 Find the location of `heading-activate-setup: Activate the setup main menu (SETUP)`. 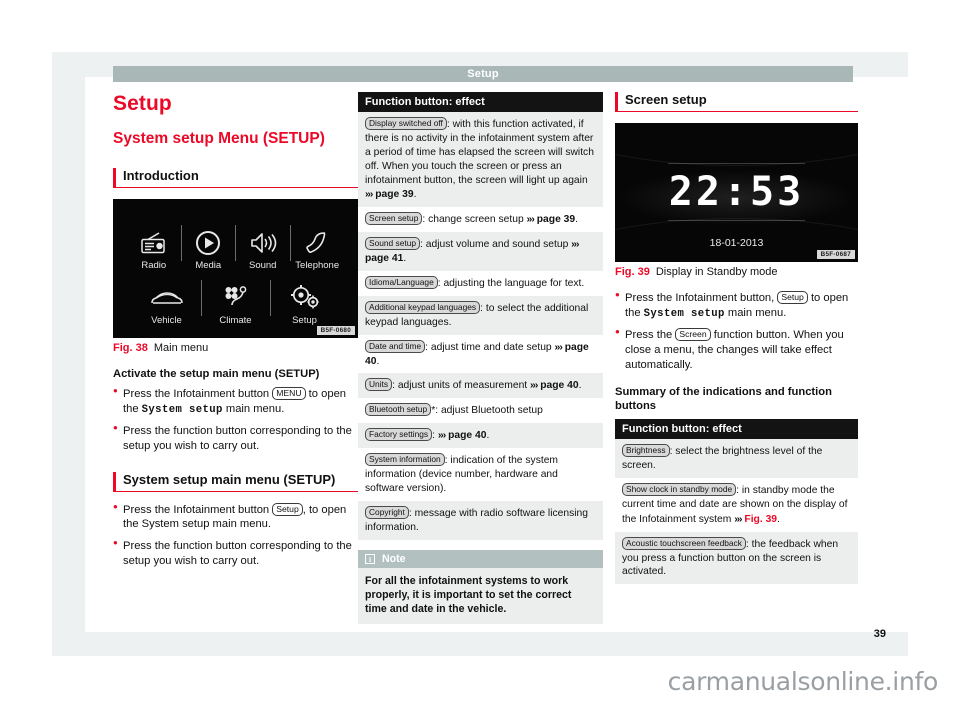

heading-activate-setup: Activate the setup main menu (SETUP) is located at coordinates (216, 374).